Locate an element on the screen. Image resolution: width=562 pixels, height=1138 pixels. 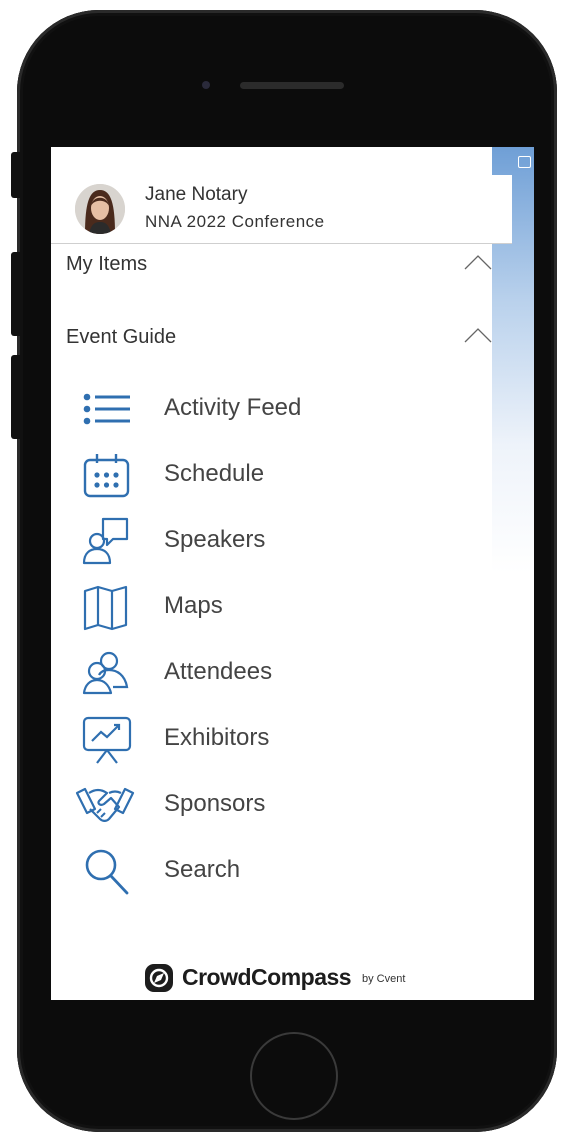
menu-item-attendees: Attendees is located at coordinates (281, 673).